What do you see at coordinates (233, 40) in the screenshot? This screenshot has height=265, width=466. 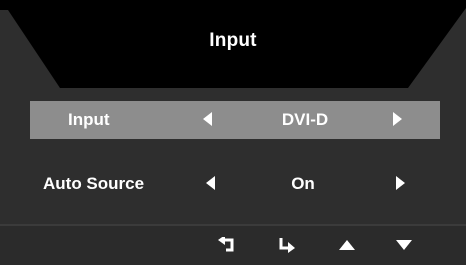 I see `menu-title: Input` at bounding box center [233, 40].